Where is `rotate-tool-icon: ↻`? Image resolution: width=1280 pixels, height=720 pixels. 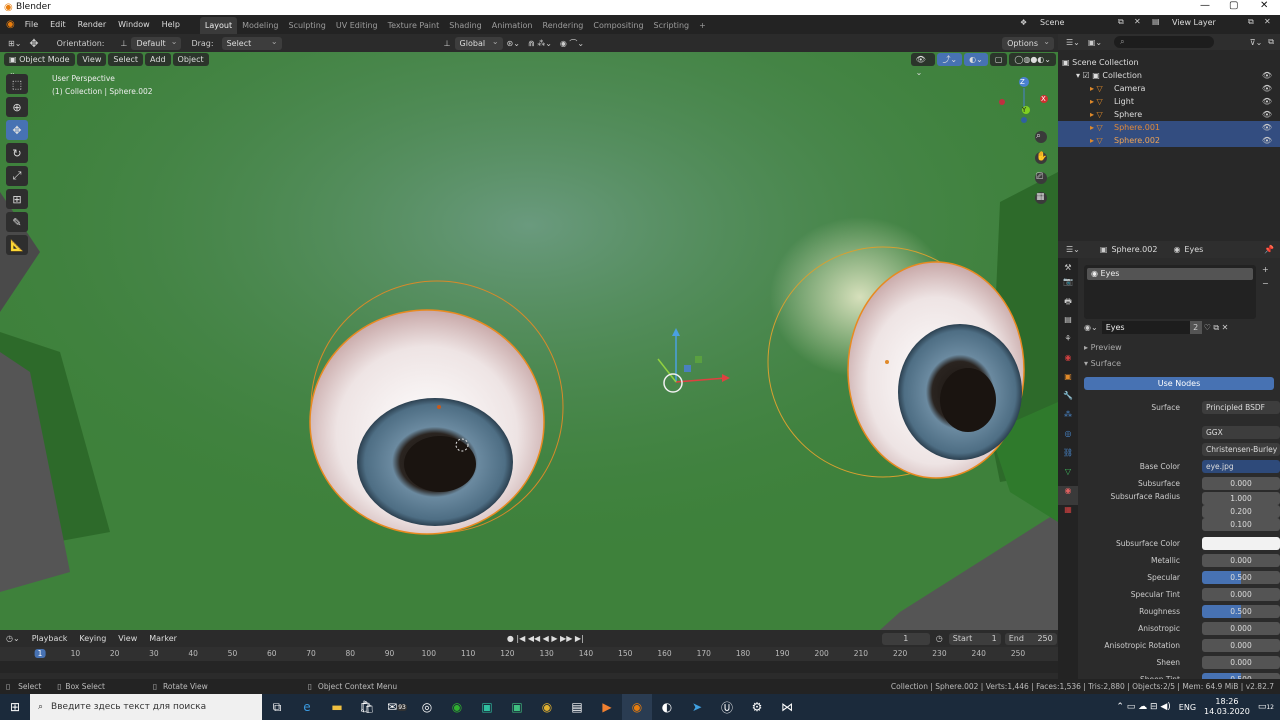 rotate-tool-icon: ↻ is located at coordinates (17, 153).